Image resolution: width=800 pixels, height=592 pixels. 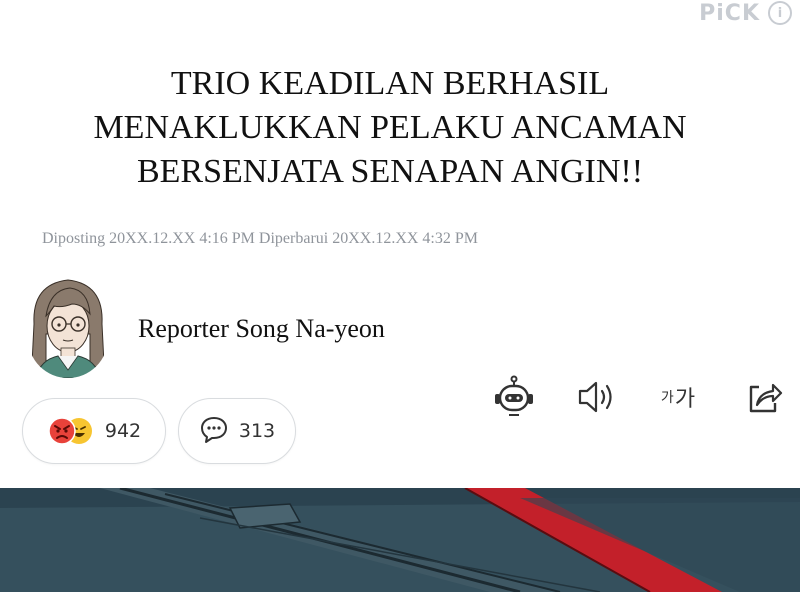 What do you see at coordinates (685, 399) in the screenshot?
I see `font-size-large-label: 가` at bounding box center [685, 399].